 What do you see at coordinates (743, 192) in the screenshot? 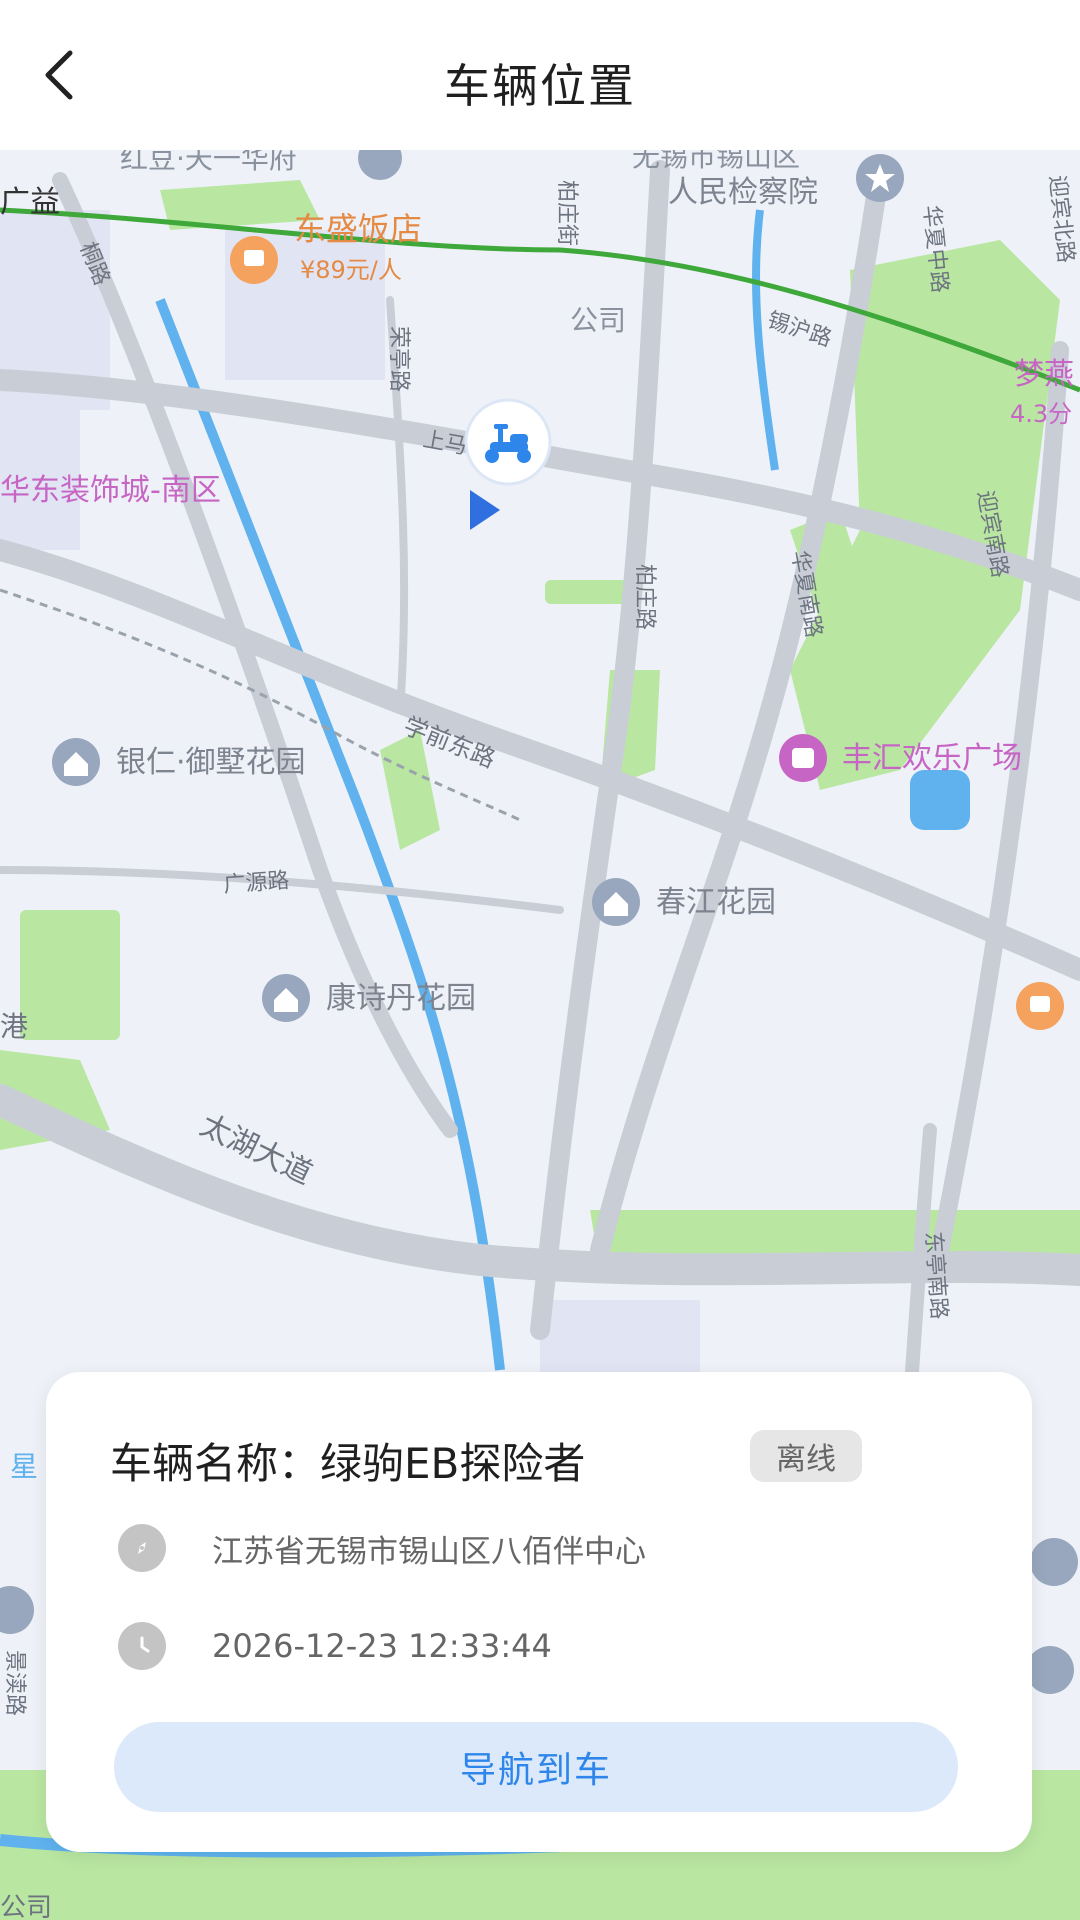
I see `label-jianchayuan-2: 人民检察院` at bounding box center [743, 192].